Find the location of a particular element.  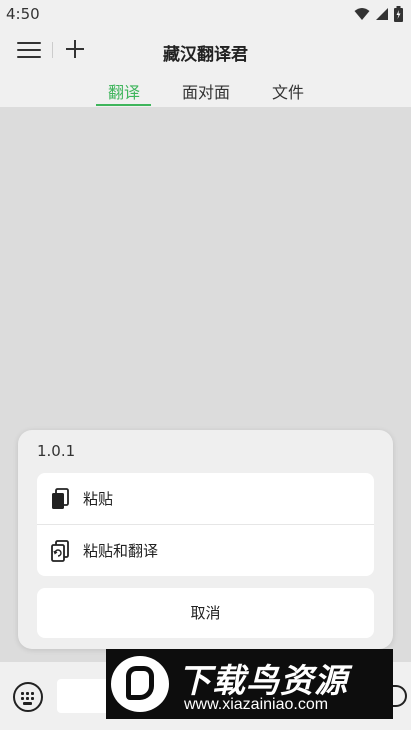

tab-bar: 翻译 面对面 文件 is located at coordinates (205, 89).